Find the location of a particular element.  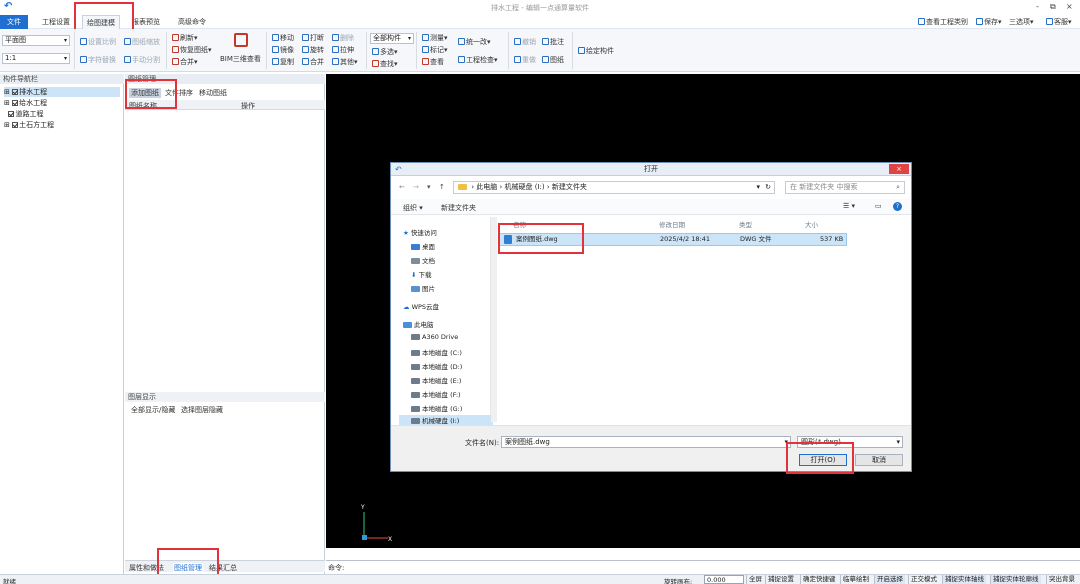

other-button: 其他▾ is located at coordinates (345, 62).